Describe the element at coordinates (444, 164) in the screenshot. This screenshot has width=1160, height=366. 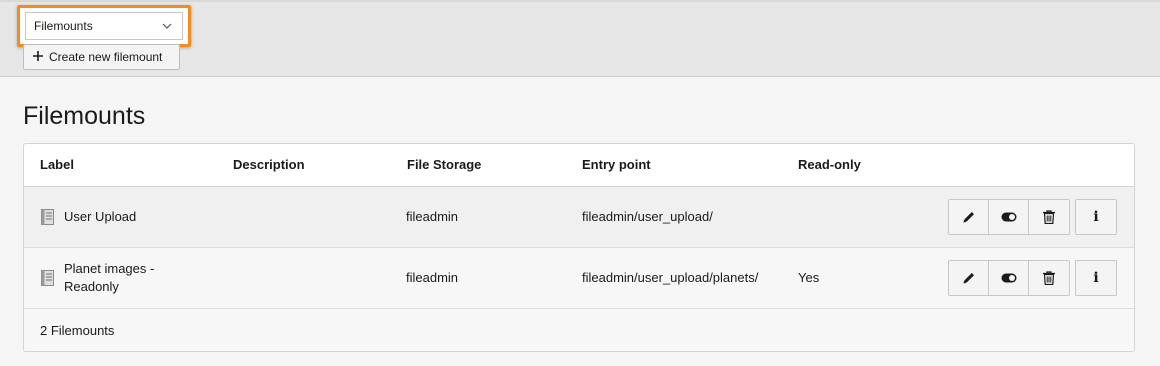
I see `column-header-file-storage: File Storage` at that location.